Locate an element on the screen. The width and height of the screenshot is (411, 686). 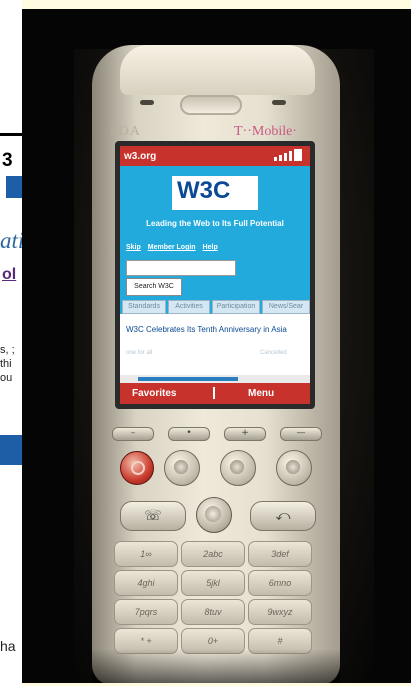
w3c-logo: W3C is located at coordinates (203, 191).